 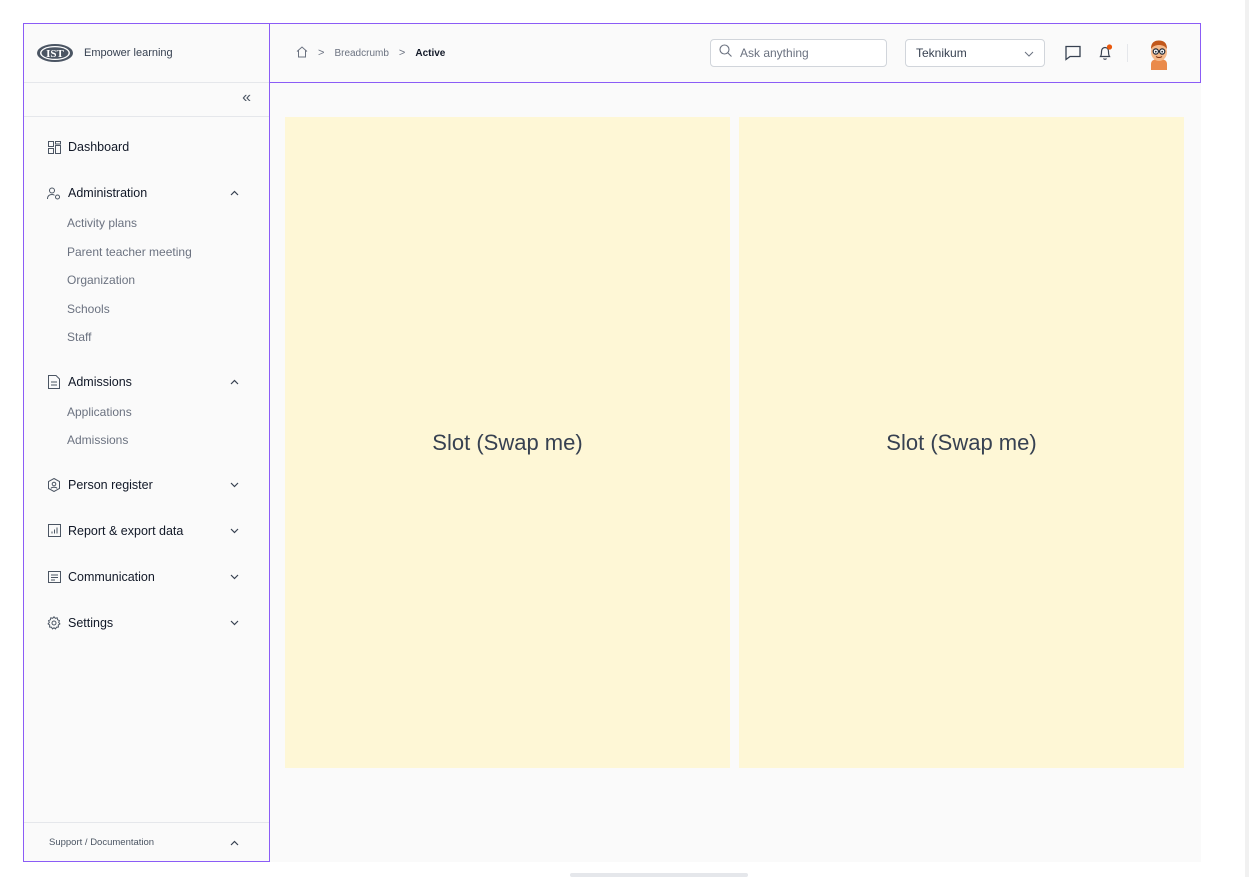 What do you see at coordinates (1127, 53) in the screenshot?
I see `header-divider` at bounding box center [1127, 53].